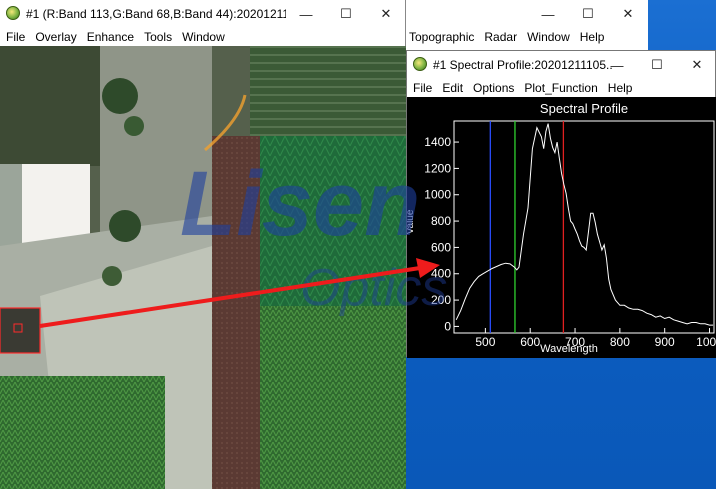  I want to click on menu-overlay: Overlay, so click(55, 37).